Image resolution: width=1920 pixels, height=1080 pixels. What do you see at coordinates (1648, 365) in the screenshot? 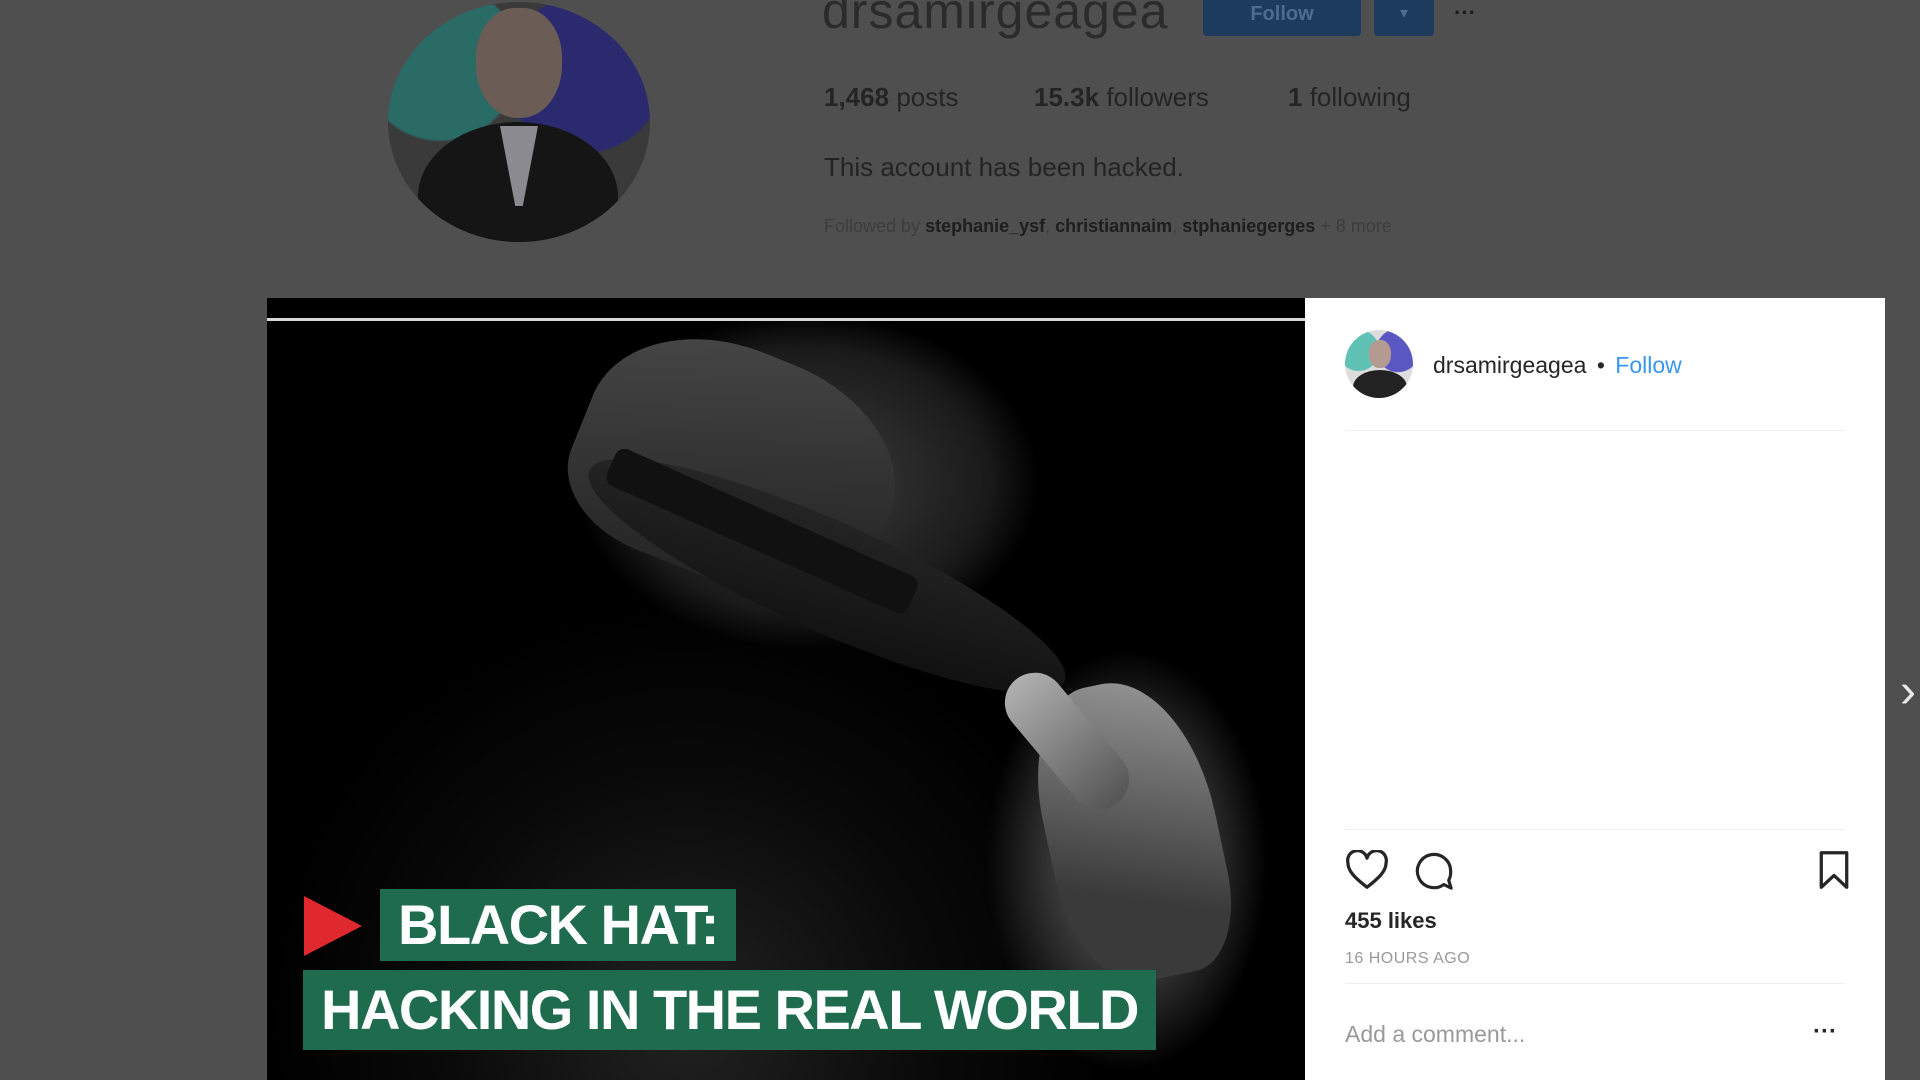
I see `post-follow-link: Follow` at bounding box center [1648, 365].